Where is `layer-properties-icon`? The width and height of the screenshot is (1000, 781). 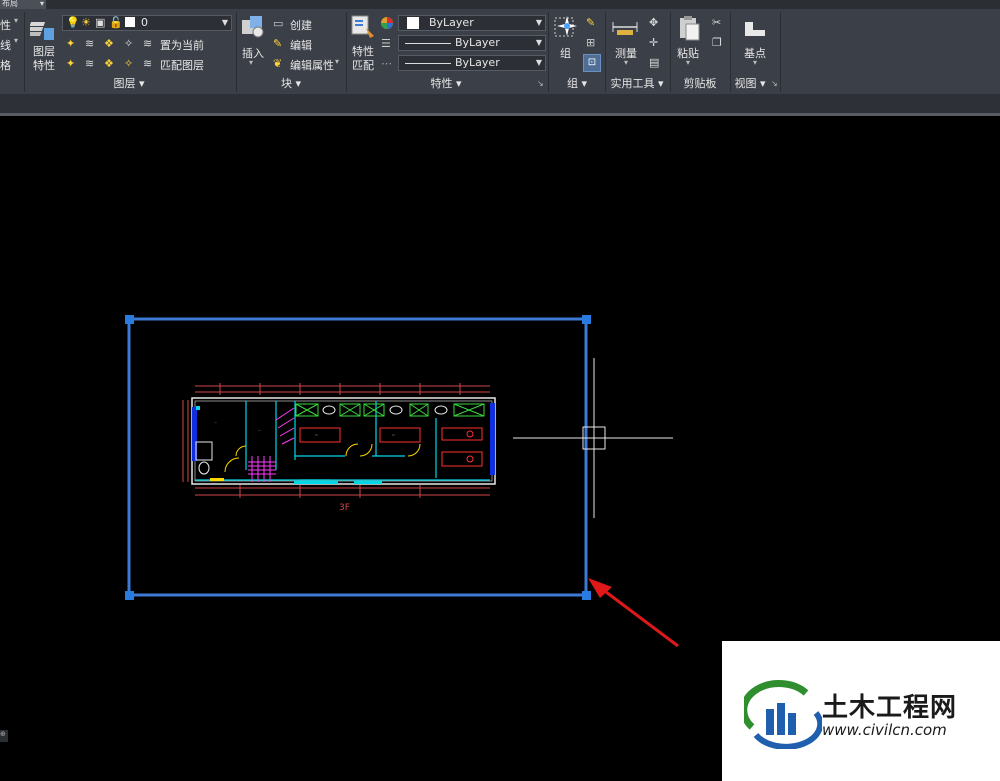
layer-properties-icon is located at coordinates (43, 28).